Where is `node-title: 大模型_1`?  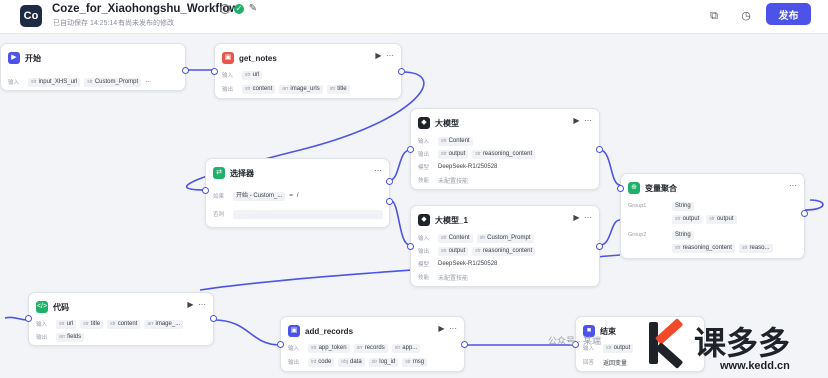
node-title: 大模型_1 is located at coordinates (451, 220).